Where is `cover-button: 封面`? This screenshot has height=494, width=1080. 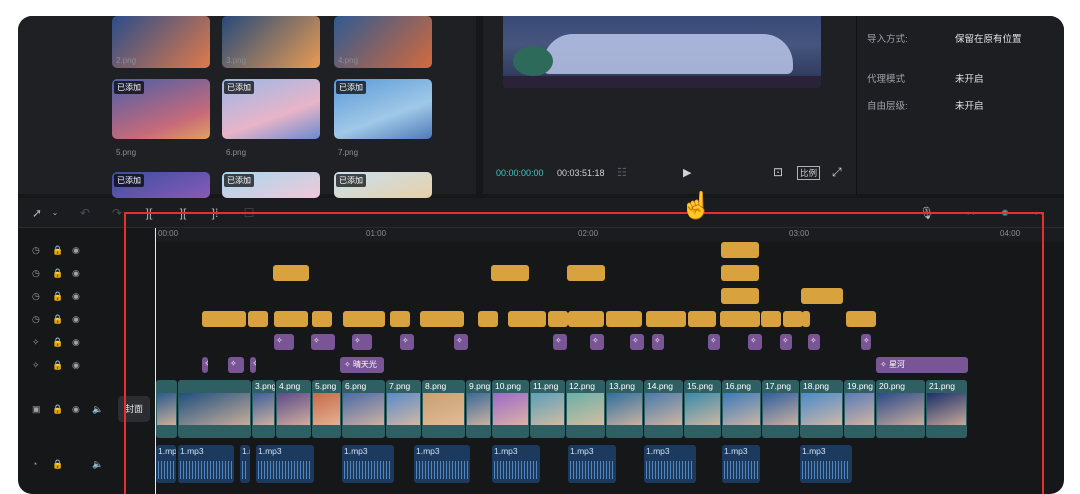
cover-button: 封面 is located at coordinates (134, 409).